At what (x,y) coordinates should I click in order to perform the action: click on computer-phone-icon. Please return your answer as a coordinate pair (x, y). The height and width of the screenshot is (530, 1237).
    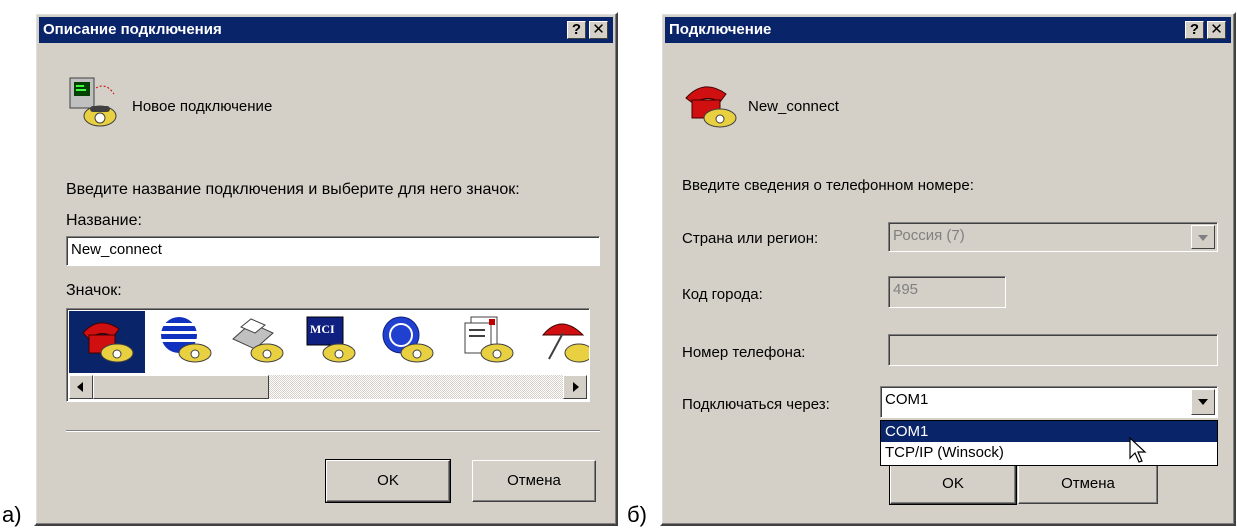
    Looking at the image, I should click on (93, 102).